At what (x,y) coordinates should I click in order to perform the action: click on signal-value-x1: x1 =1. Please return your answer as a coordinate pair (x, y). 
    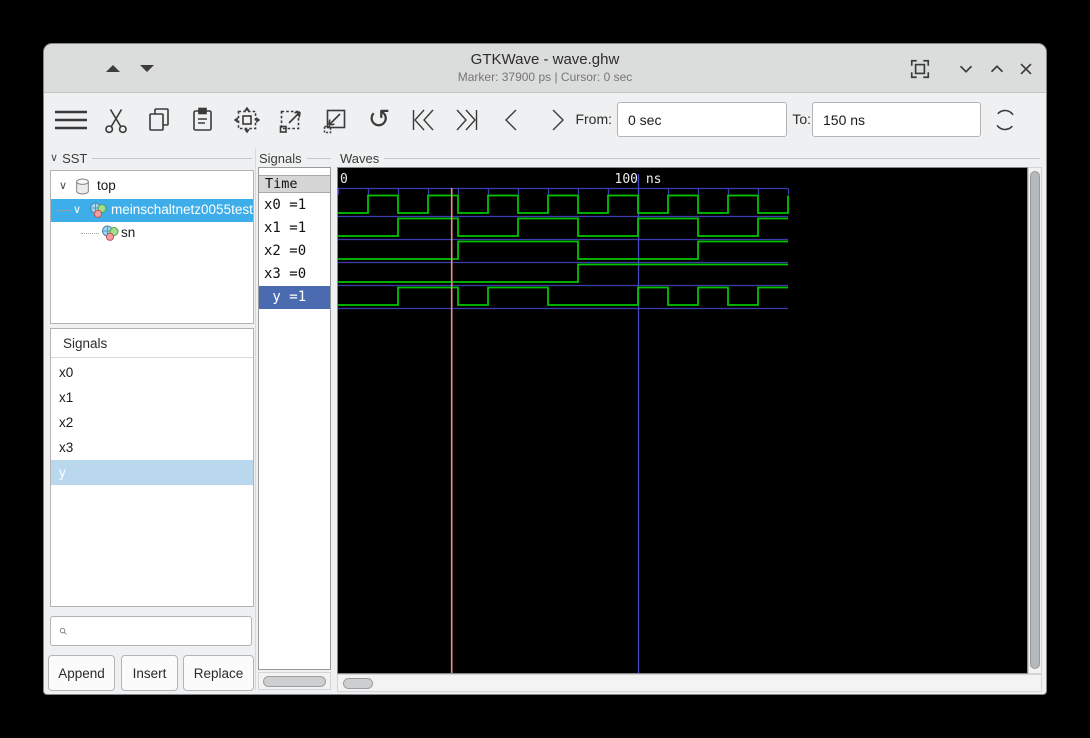
    Looking at the image, I should click on (294, 228).